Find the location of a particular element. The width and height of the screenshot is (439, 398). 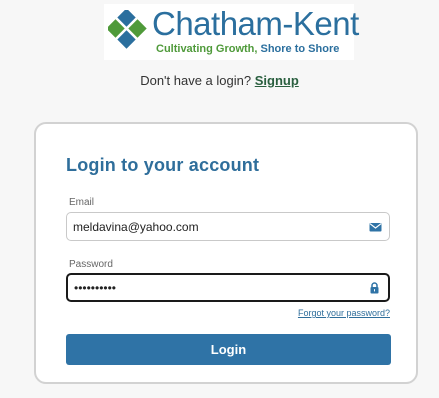

signup-link: Signup is located at coordinates (277, 80).